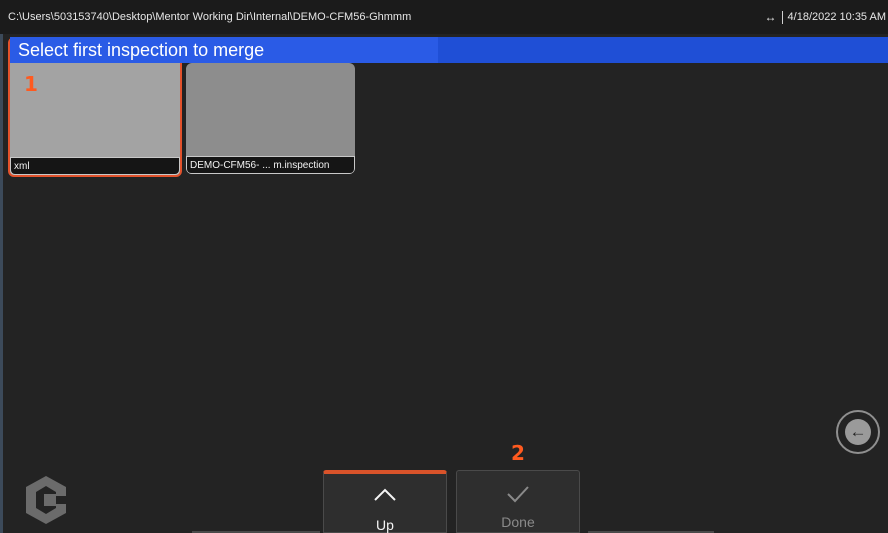 Image resolution: width=888 pixels, height=533 pixels. I want to click on file-caption: DEMO-CFM56- ... m.inspection, so click(270, 165).